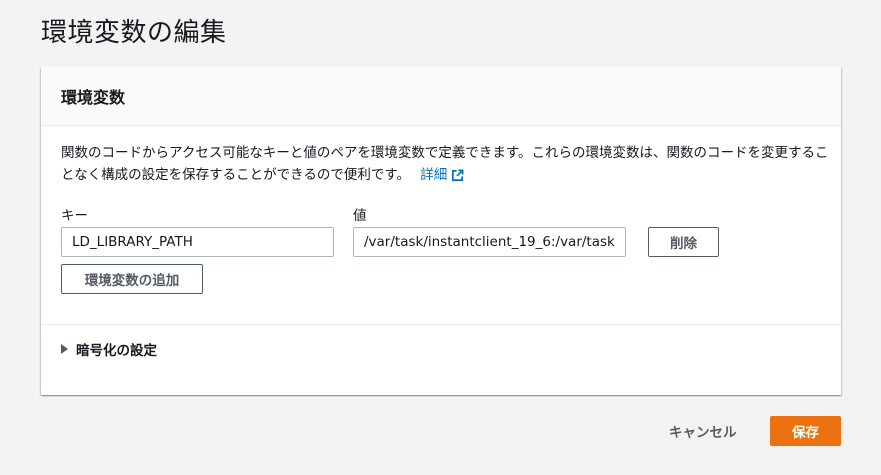 The image size is (881, 475). What do you see at coordinates (74, 216) in the screenshot?
I see `key-label: キー` at bounding box center [74, 216].